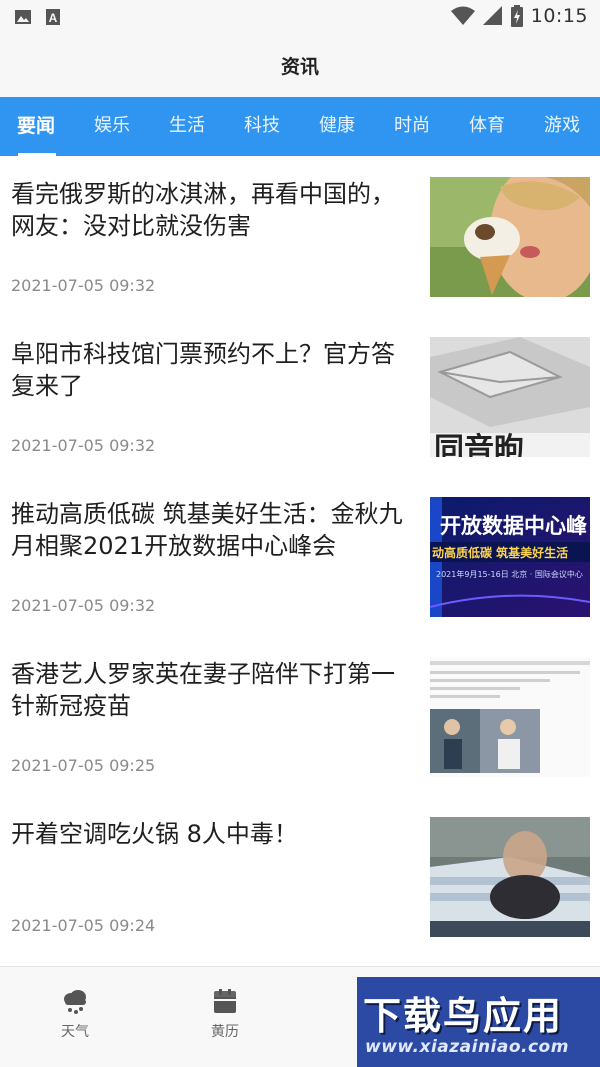 The width and height of the screenshot is (600, 1067). I want to click on news-time: 2021-07-05 09:24, so click(83, 925).